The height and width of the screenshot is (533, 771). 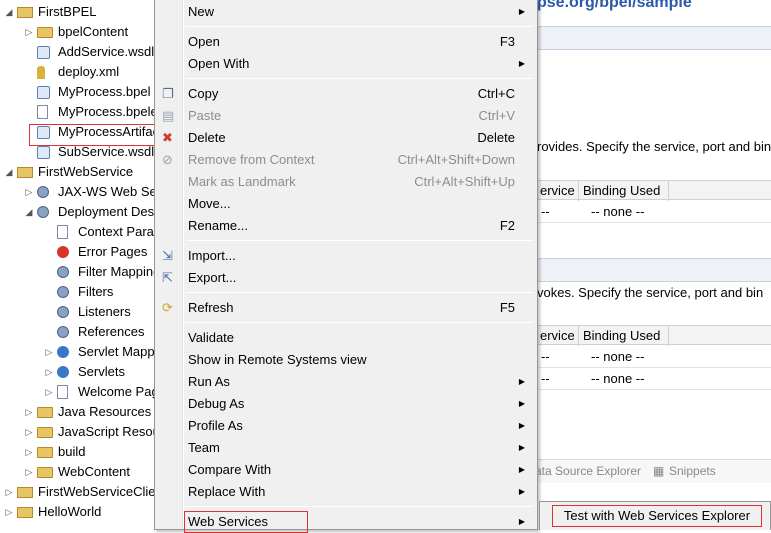 What do you see at coordinates (43, 92) in the screenshot?
I see `bpel-icon` at bounding box center [43, 92].